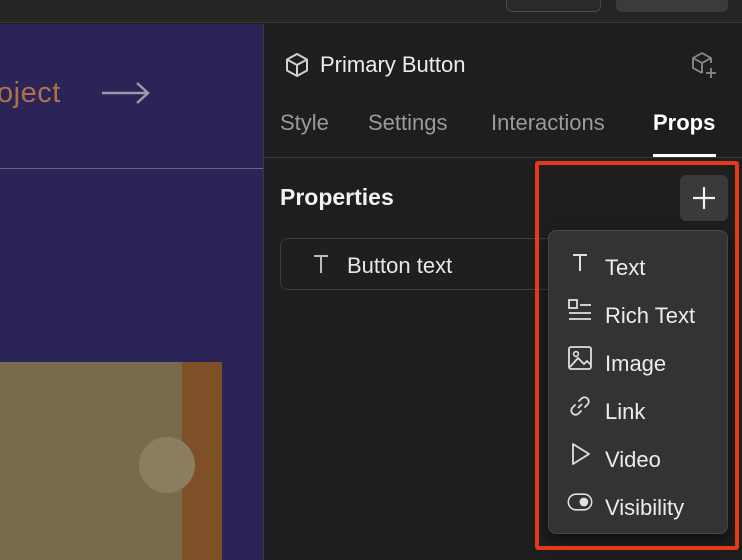  I want to click on properties-section-title: Properties, so click(337, 197).